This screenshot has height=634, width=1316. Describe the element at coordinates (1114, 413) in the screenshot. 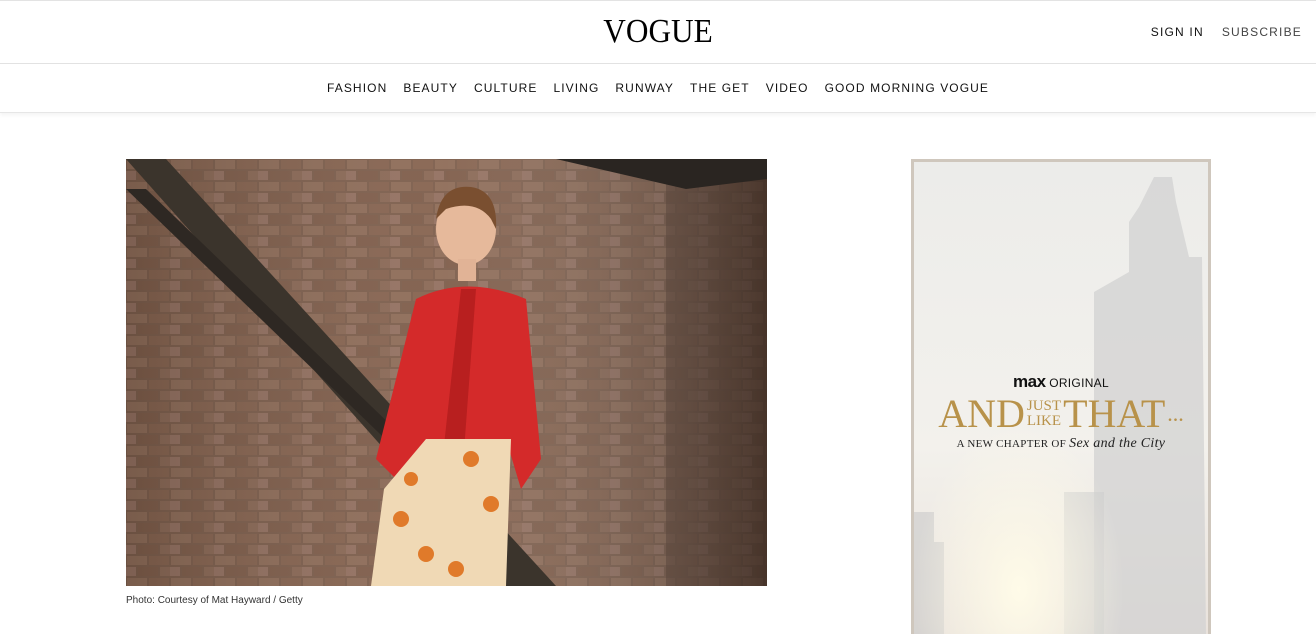

I see `ad-title-that: THAT` at that location.